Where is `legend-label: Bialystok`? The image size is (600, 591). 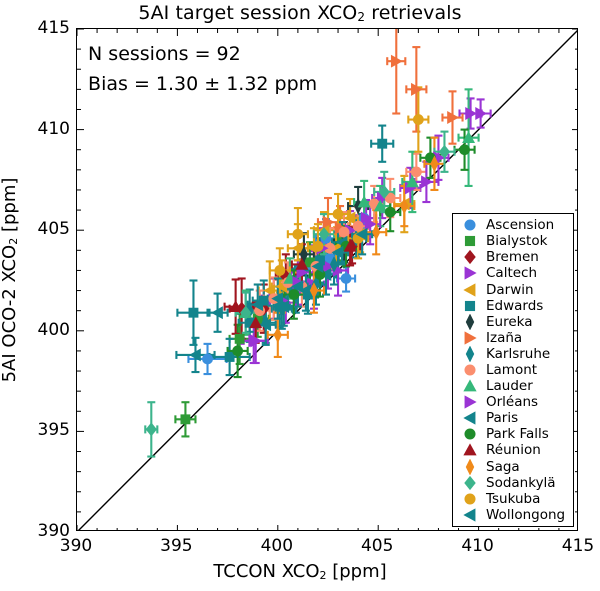
legend-label: Bialystok is located at coordinates (517, 241).